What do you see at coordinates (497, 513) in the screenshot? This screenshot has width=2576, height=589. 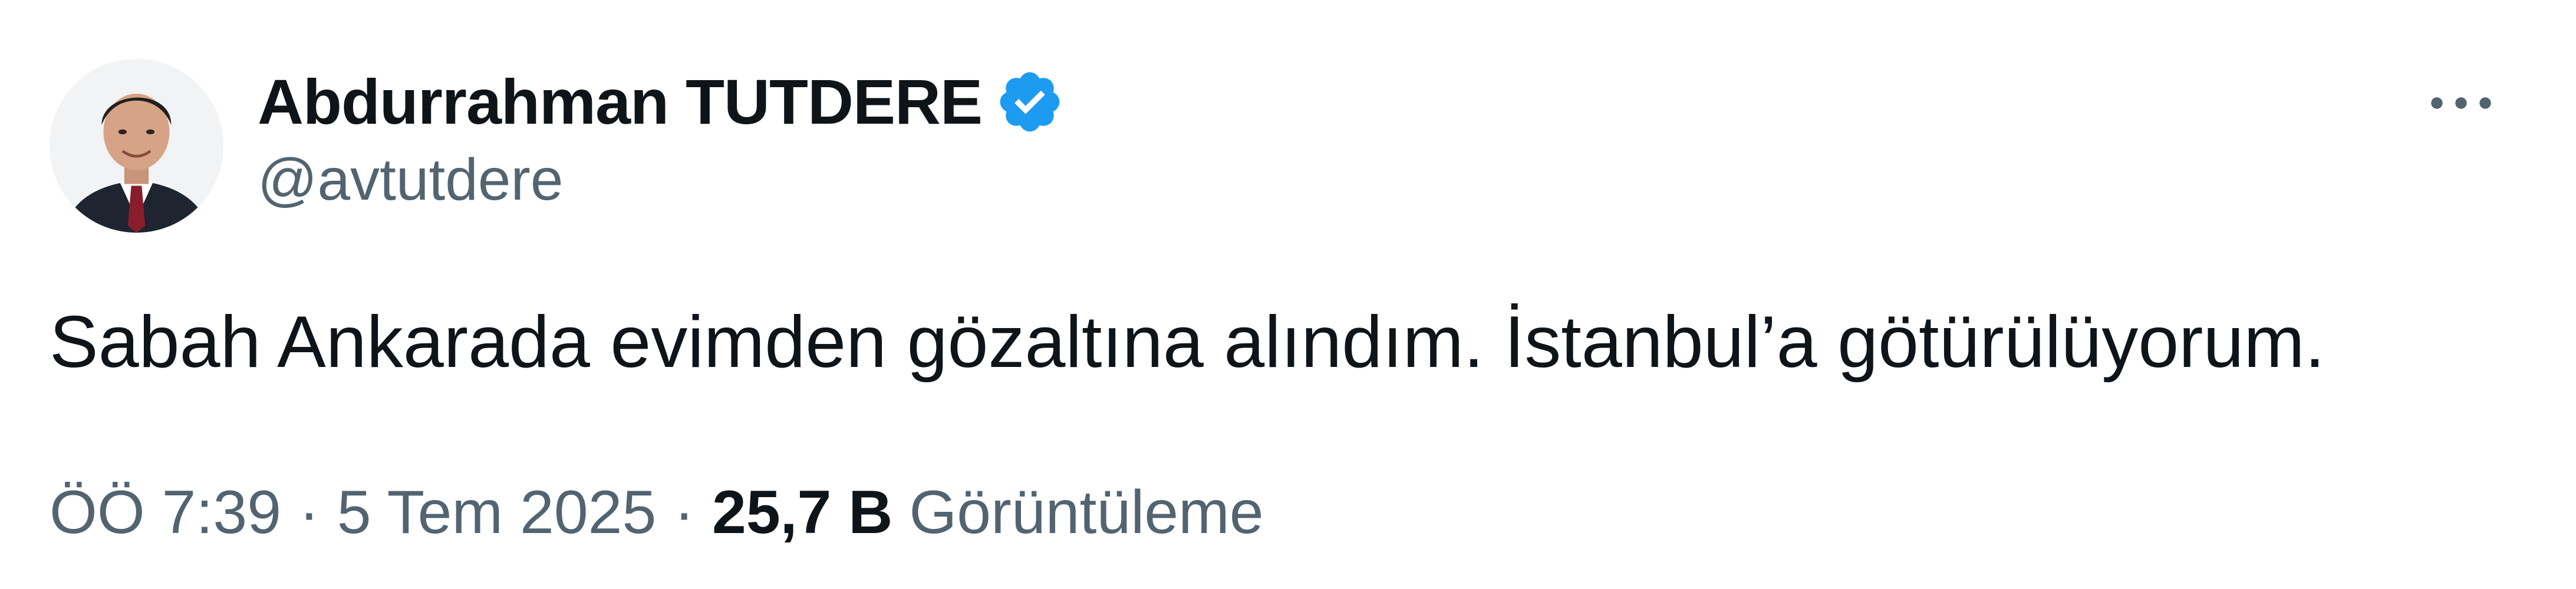 I see `tweet-date: 5 Tem 2025` at bounding box center [497, 513].